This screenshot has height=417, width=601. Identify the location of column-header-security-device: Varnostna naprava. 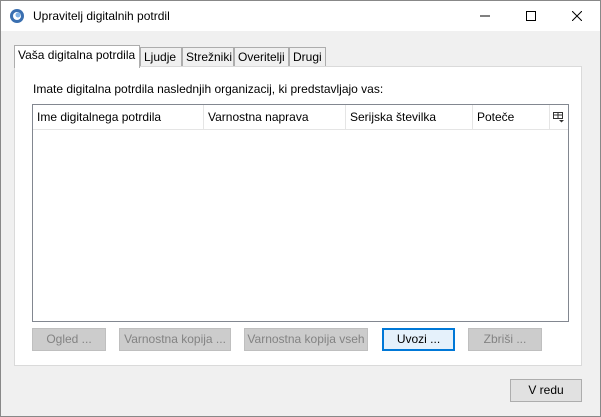
(275, 117).